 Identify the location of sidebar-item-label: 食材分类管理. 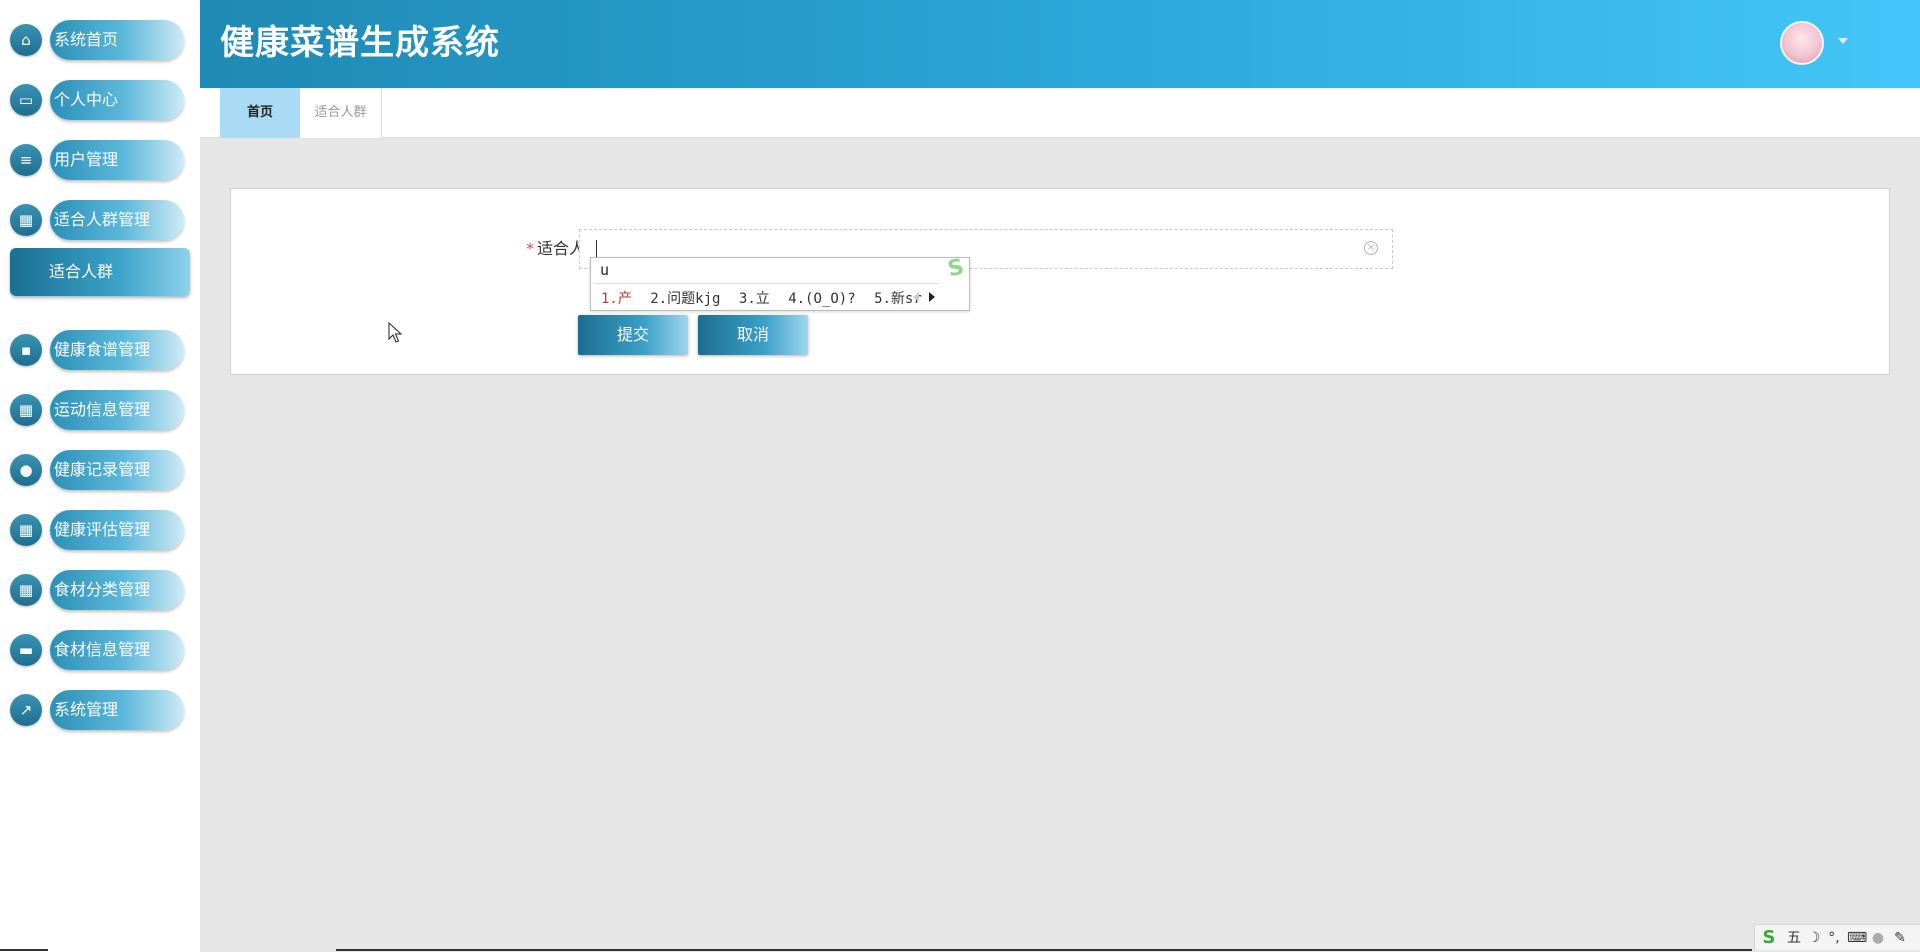
(102, 589).